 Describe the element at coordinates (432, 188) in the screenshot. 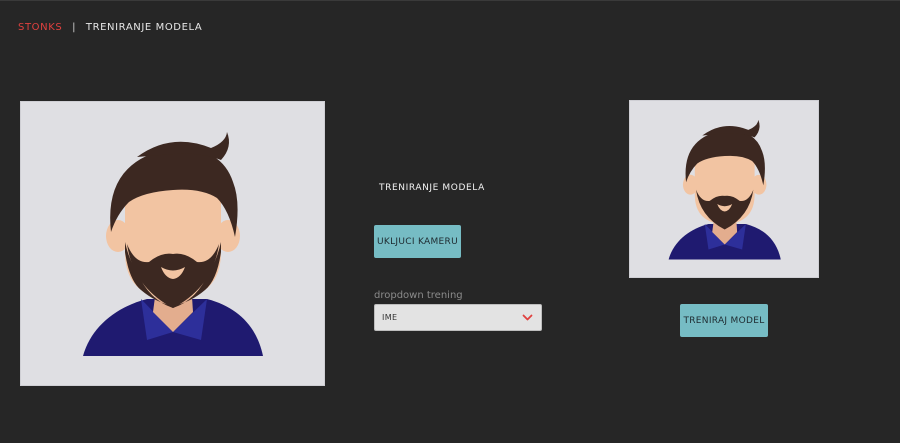

I see `section-title: TRENIRANJE MODELA` at that location.